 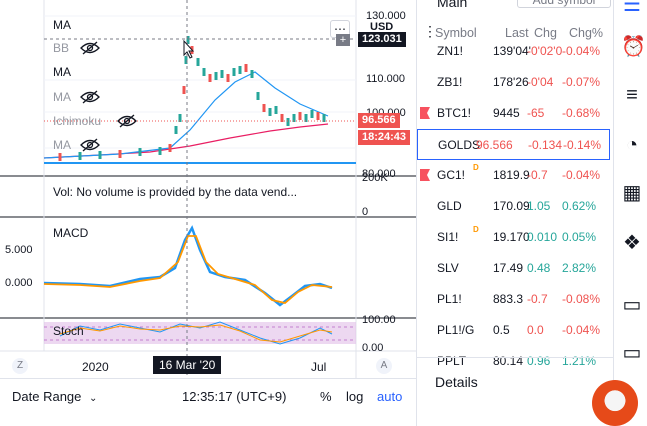 I want to click on details-label: Details, so click(x=456, y=382).